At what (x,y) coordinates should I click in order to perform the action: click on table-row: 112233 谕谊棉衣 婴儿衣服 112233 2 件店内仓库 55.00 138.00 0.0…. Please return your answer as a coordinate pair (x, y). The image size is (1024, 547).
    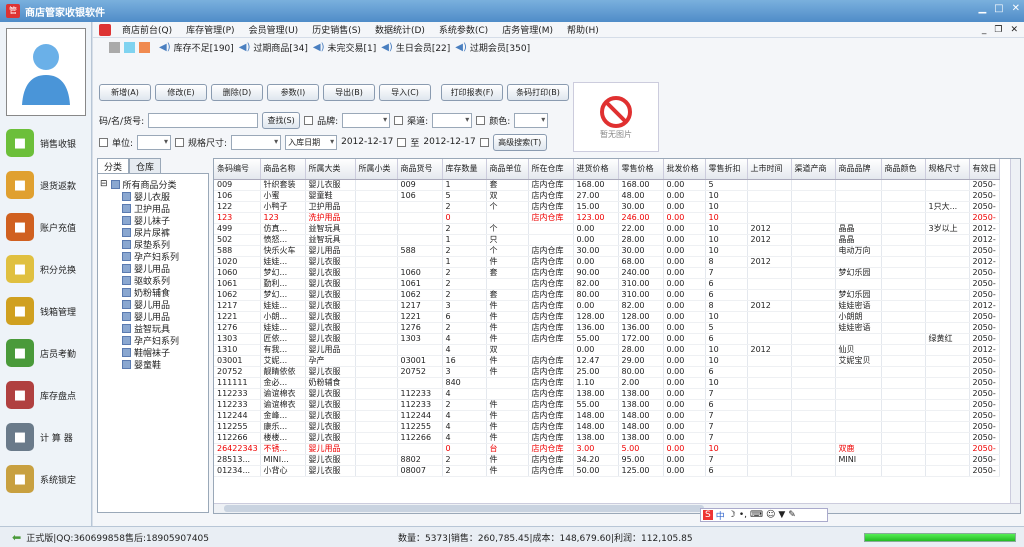
    Looking at the image, I should click on (607, 405).